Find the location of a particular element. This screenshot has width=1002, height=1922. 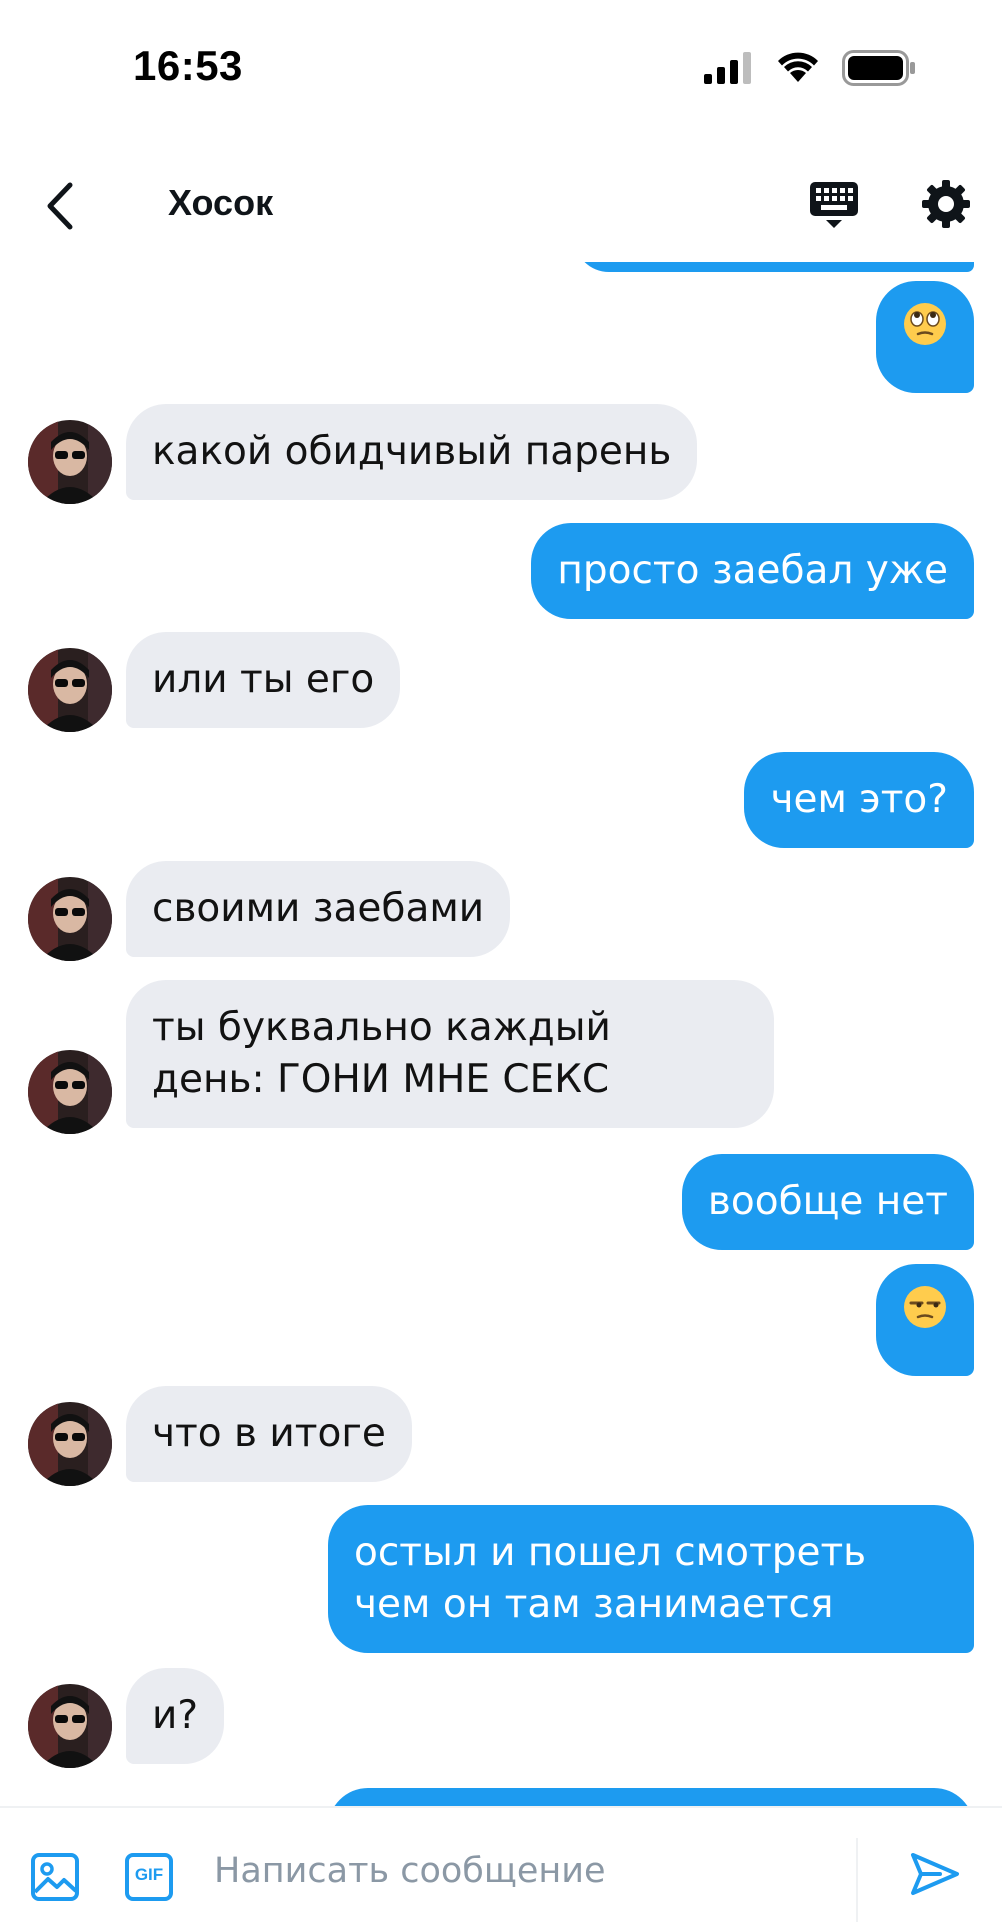

gif-label: GIF is located at coordinates (149, 1874).